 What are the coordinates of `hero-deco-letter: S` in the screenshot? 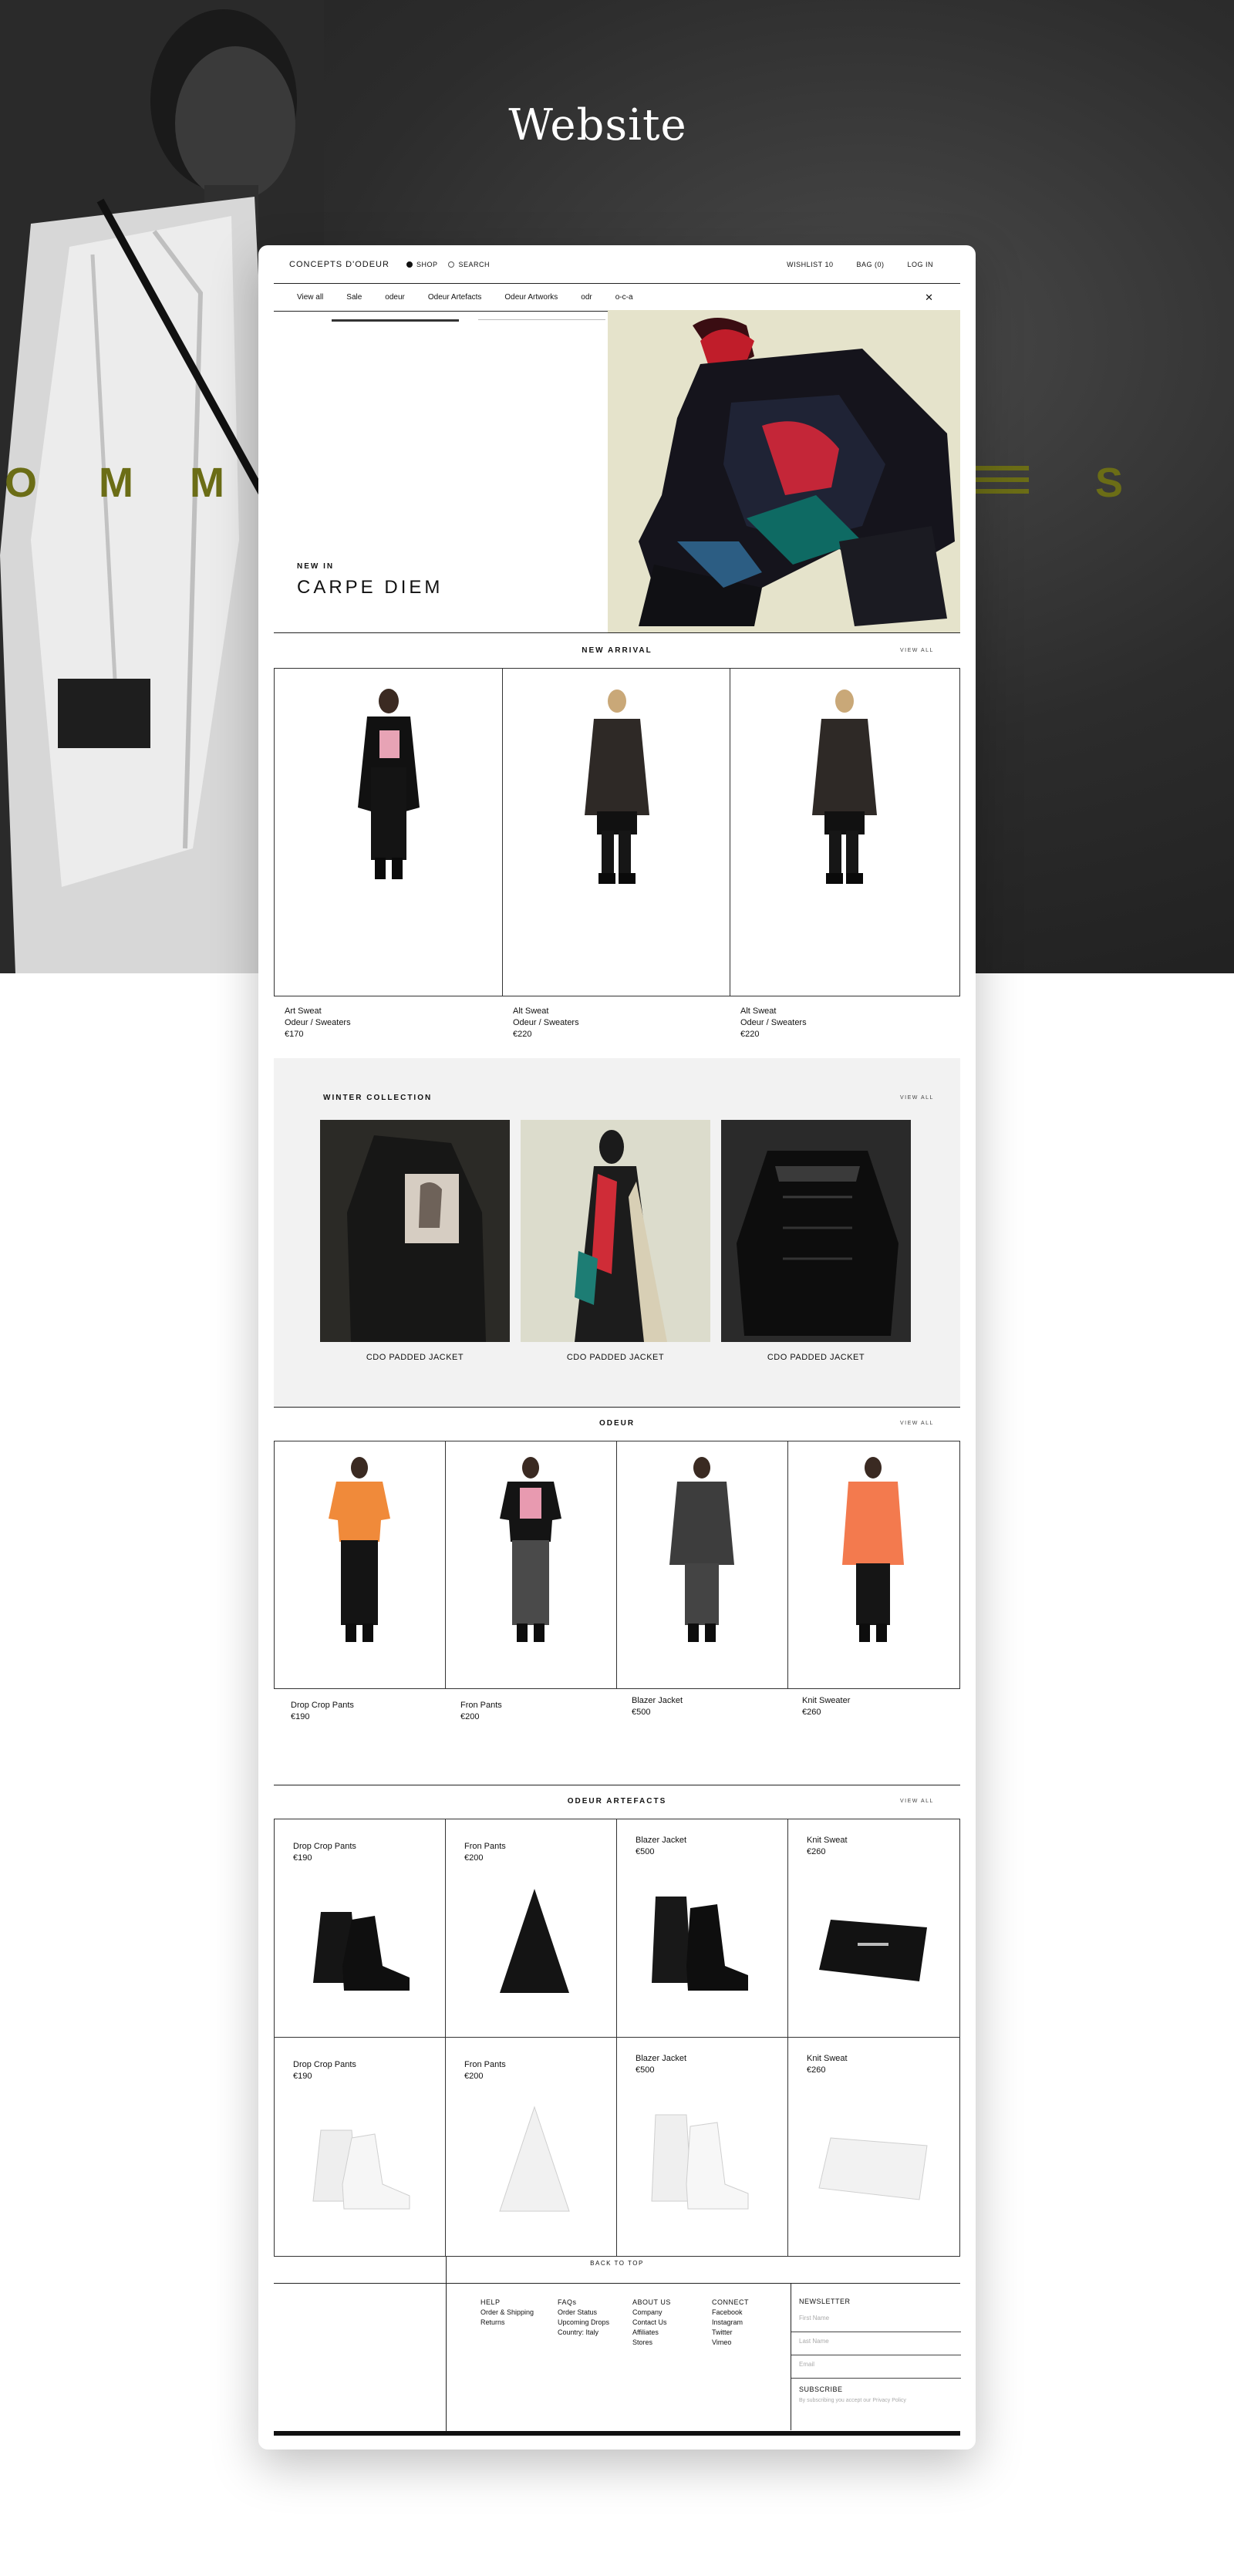 It's located at (1109, 483).